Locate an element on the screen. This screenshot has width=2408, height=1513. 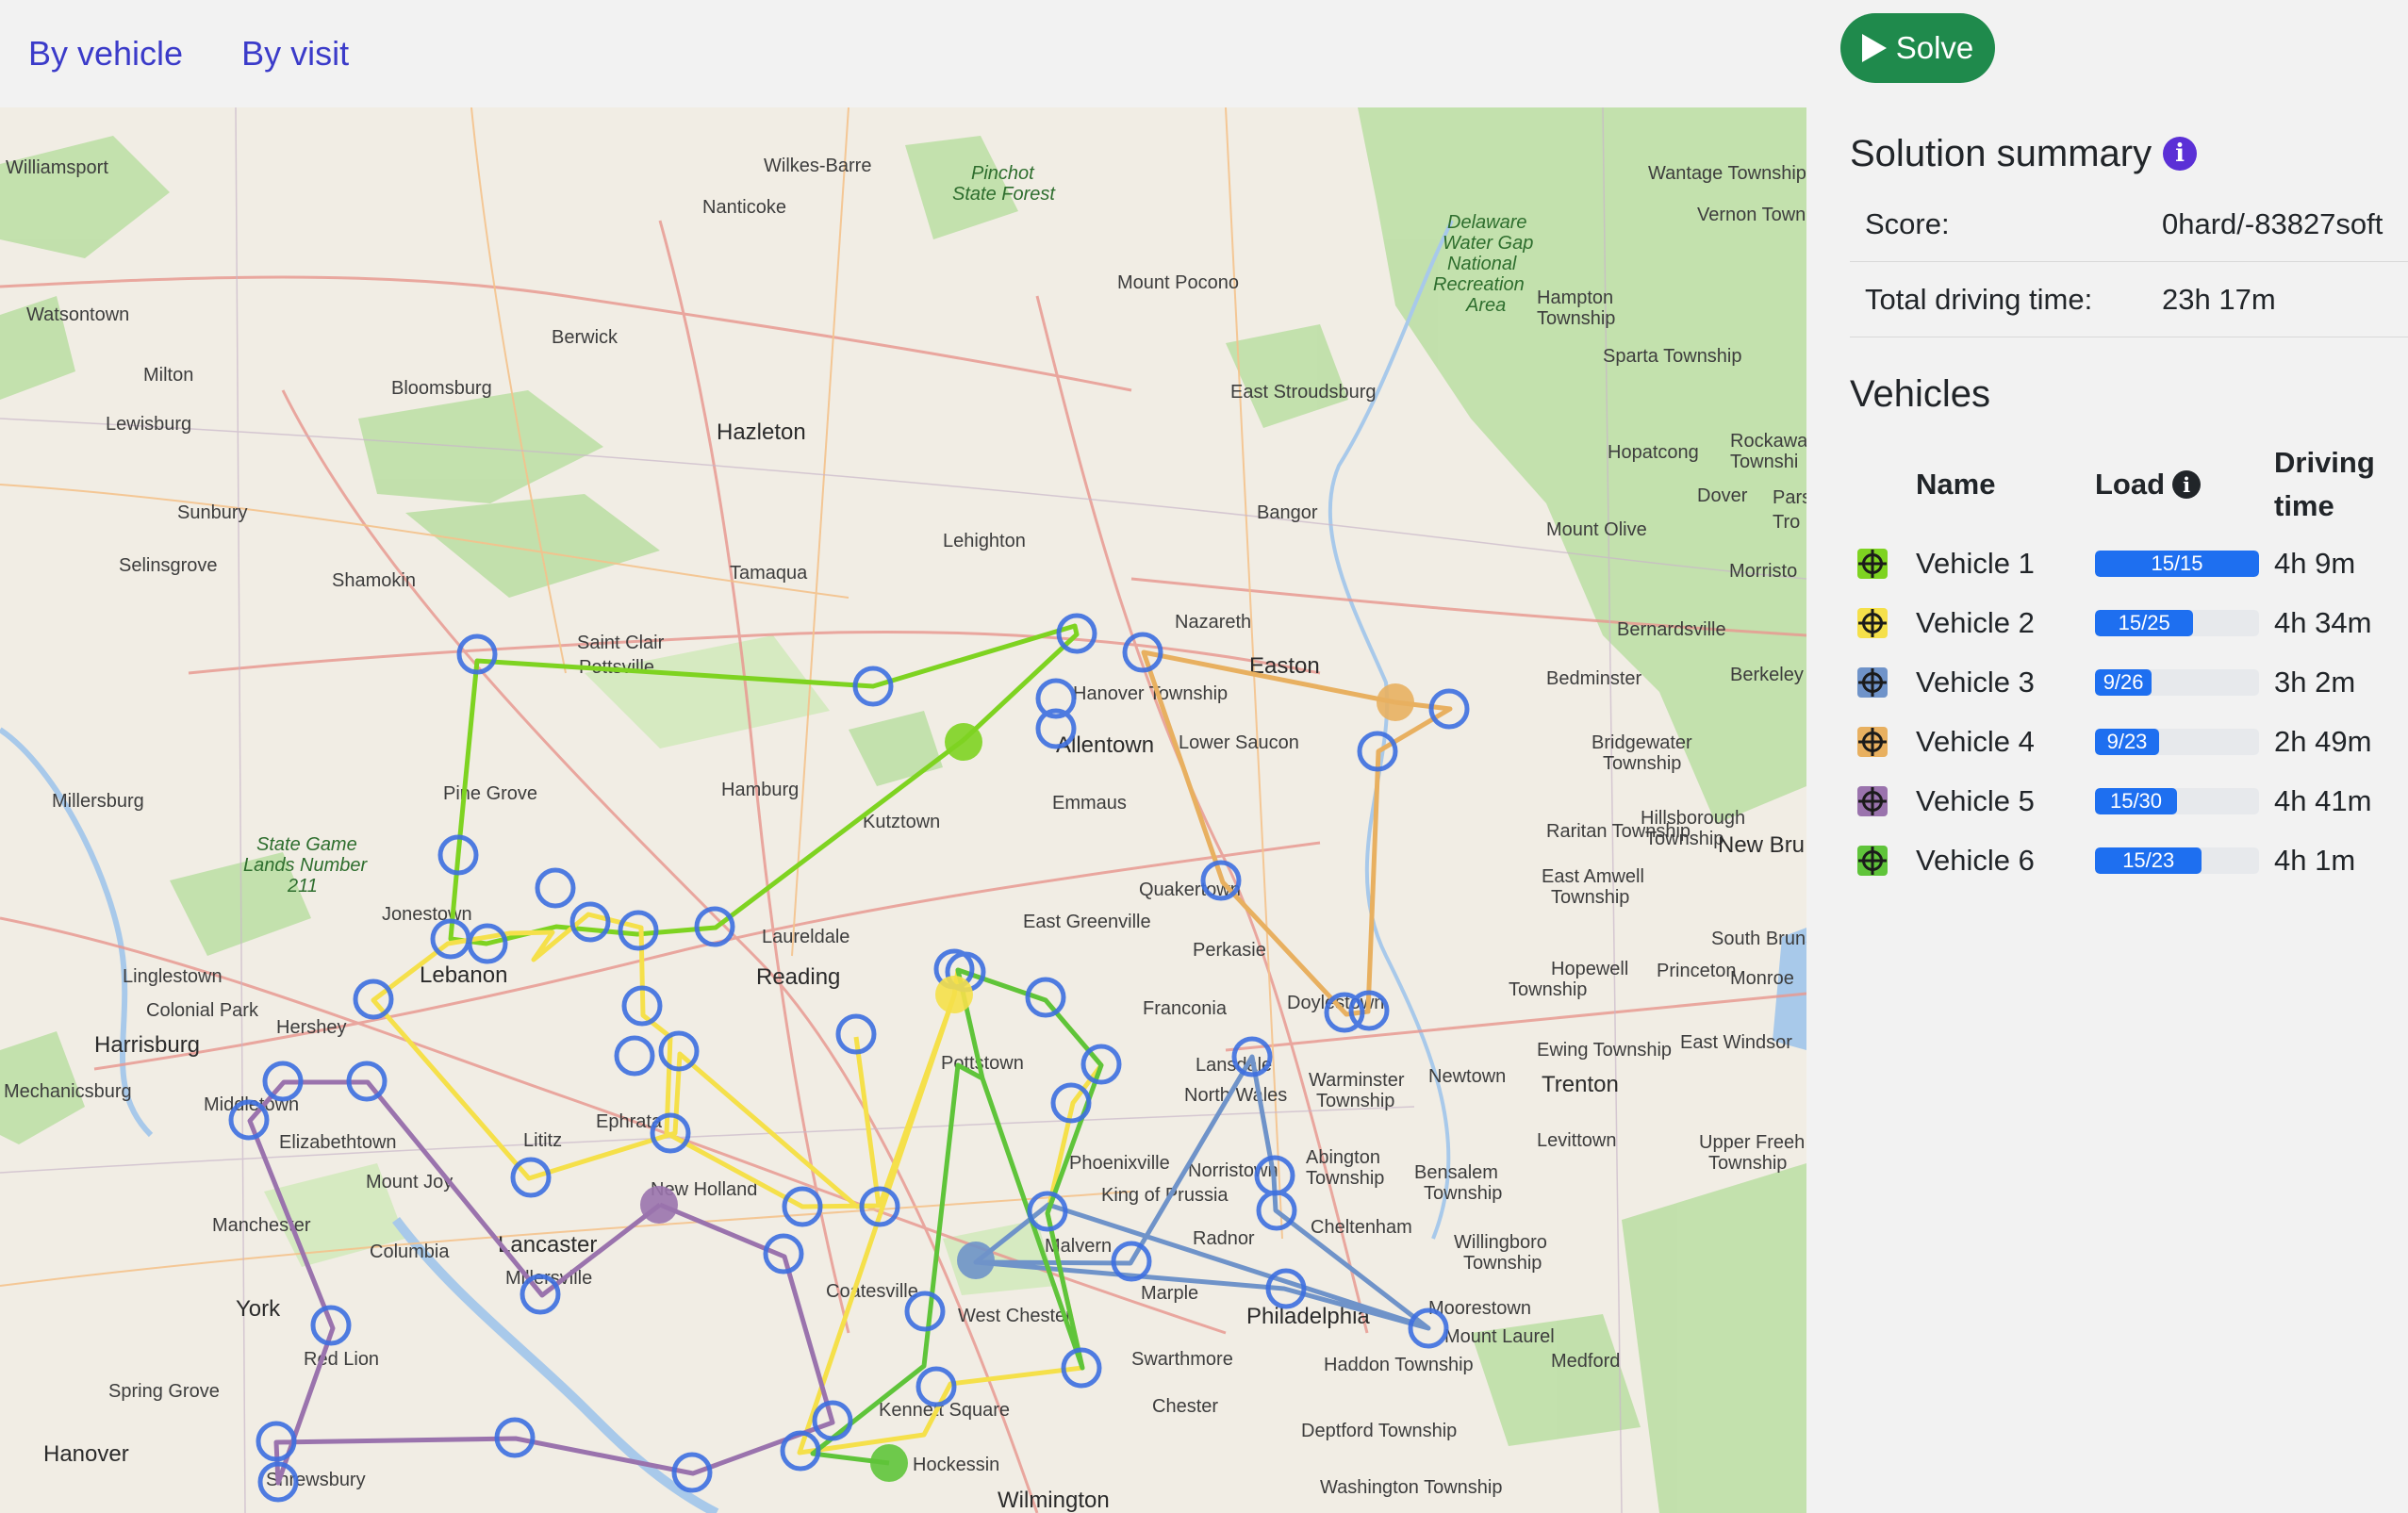
vehicle-row: Vehicle 3 9/26 3h 2m is located at coordinates (2129, 682).